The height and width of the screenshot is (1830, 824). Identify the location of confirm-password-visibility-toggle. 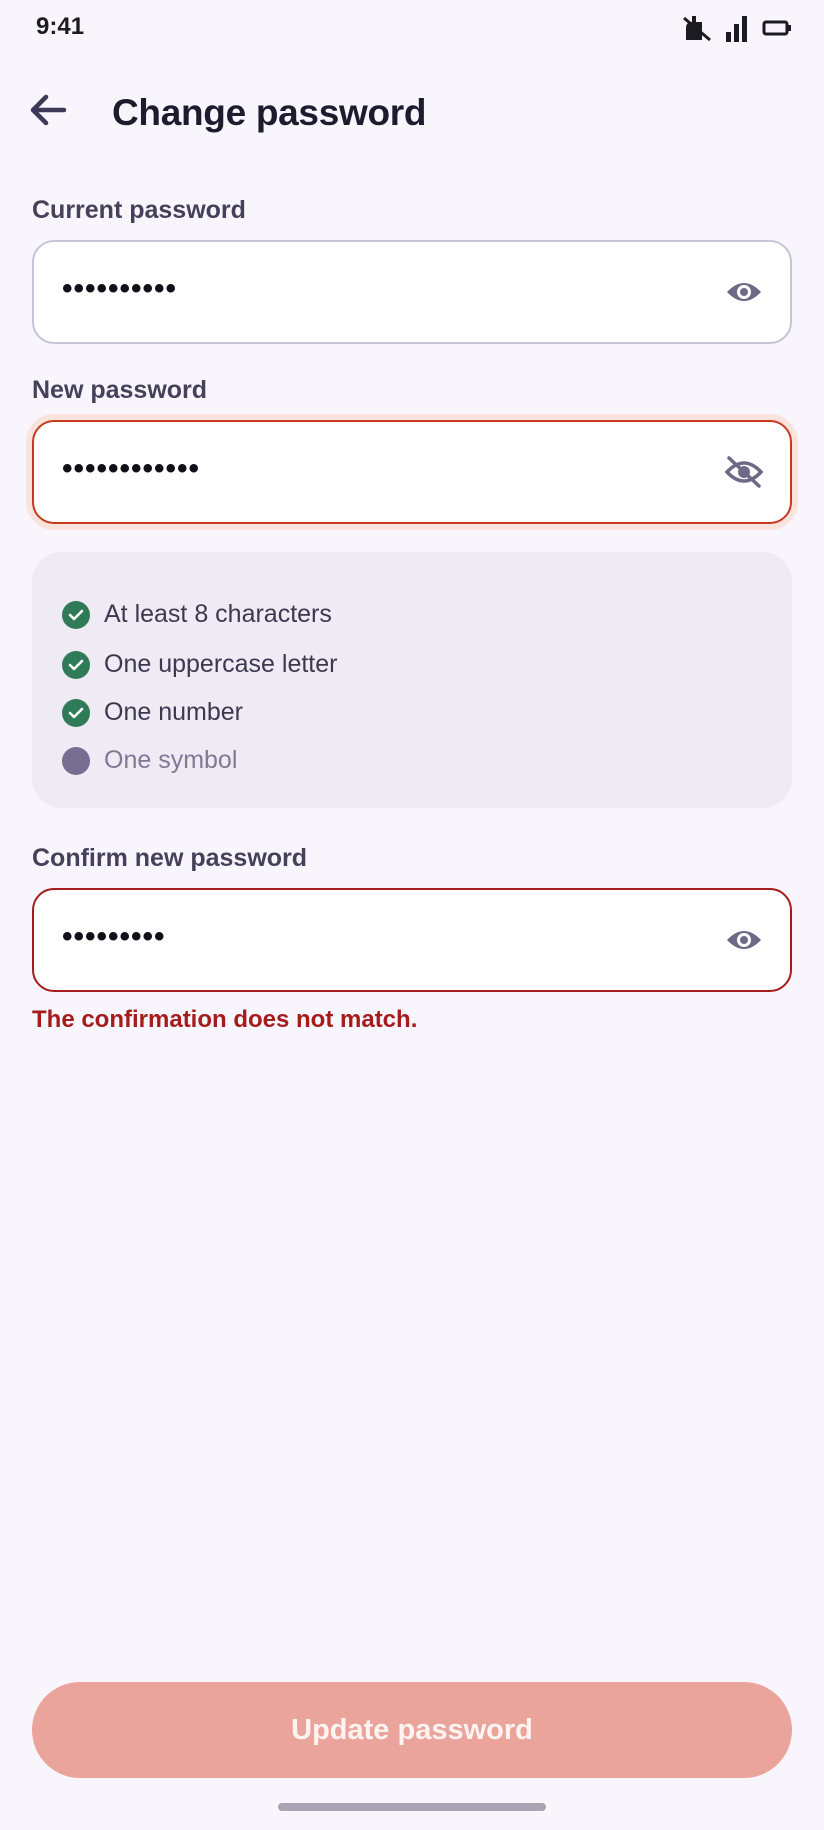
(744, 942).